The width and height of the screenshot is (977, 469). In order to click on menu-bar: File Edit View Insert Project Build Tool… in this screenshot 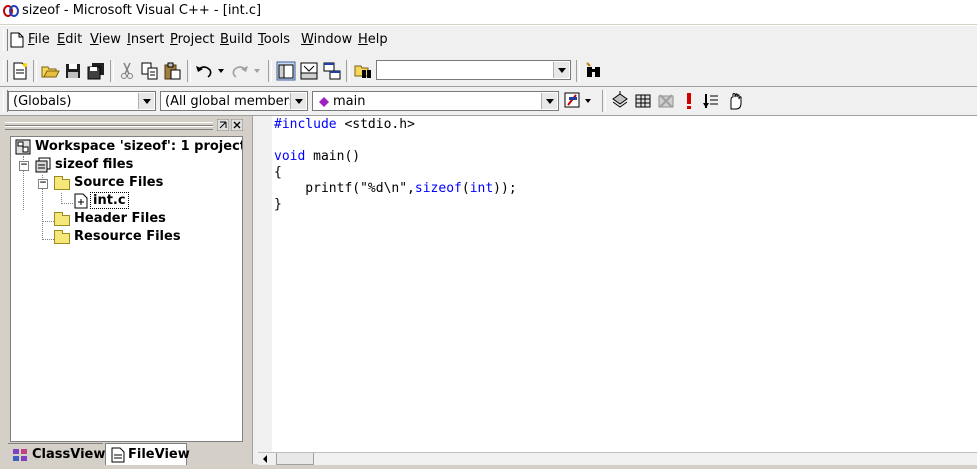, I will do `click(488, 41)`.